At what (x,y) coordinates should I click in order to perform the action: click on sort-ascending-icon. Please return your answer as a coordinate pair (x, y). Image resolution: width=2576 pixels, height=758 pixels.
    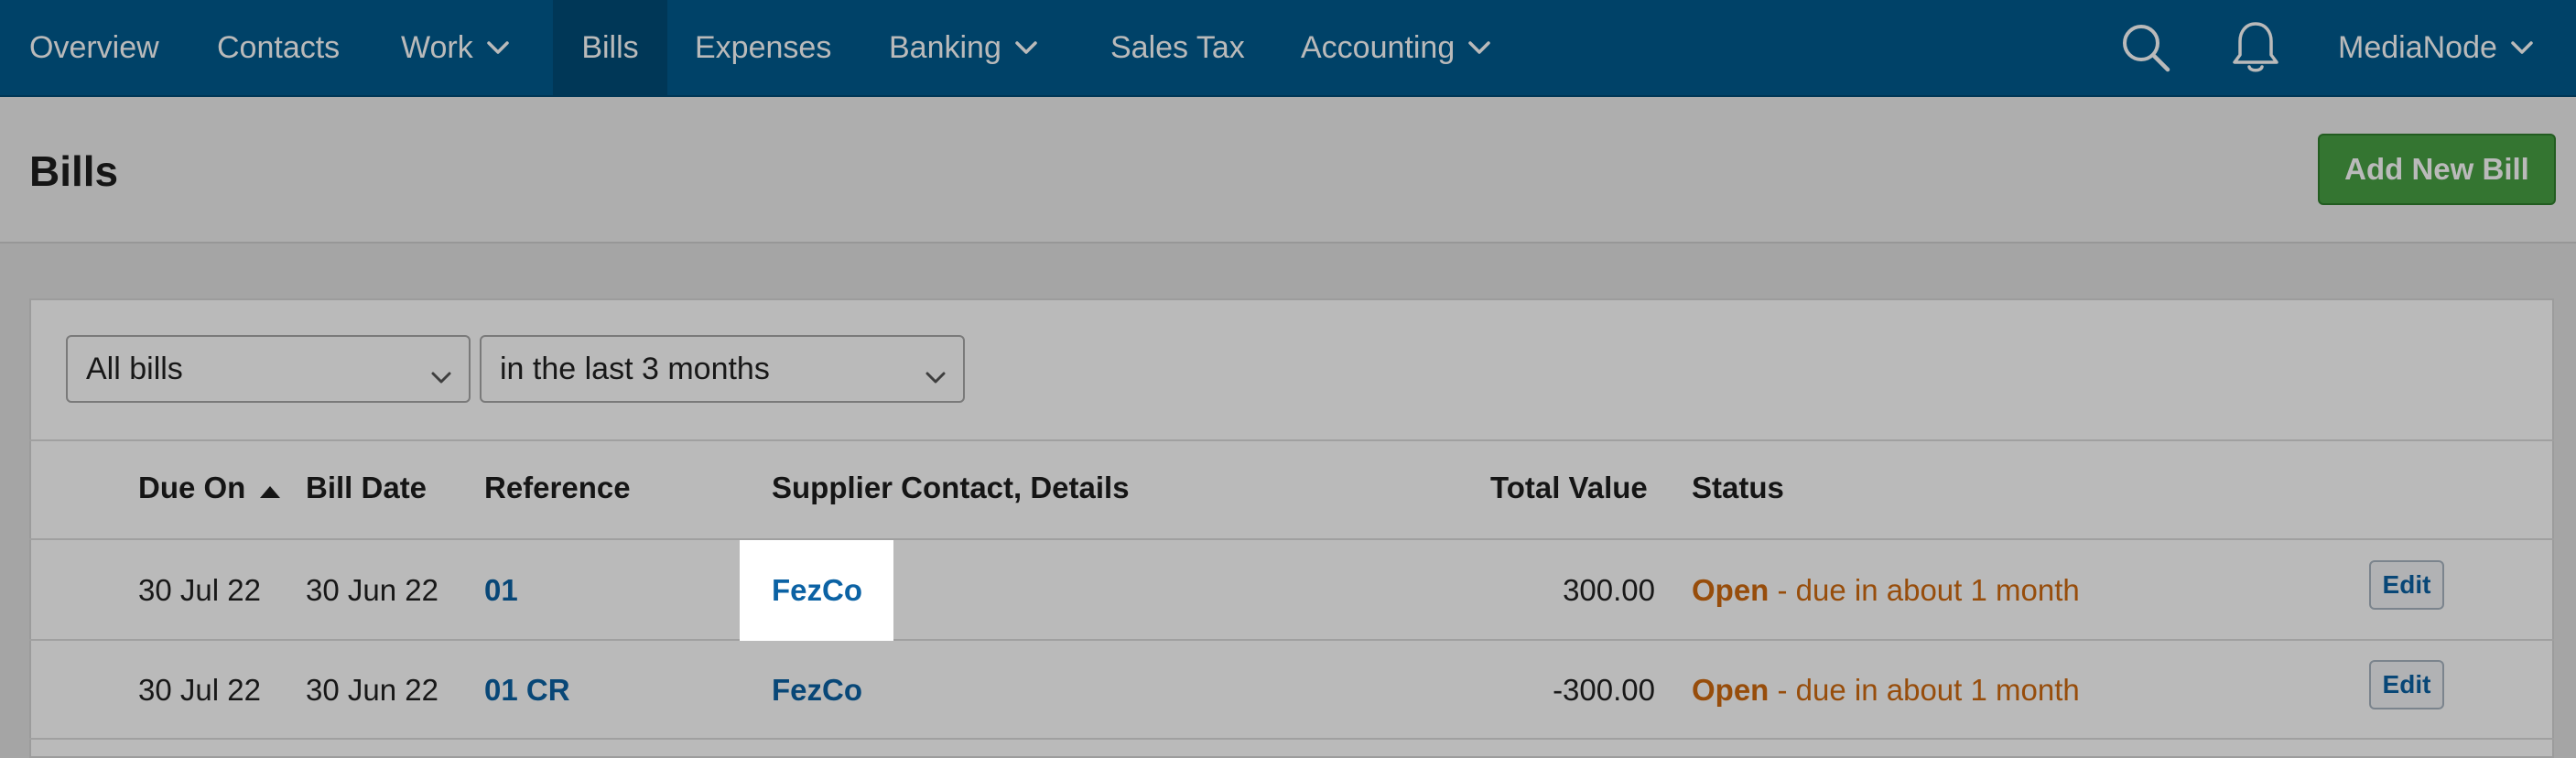
    Looking at the image, I should click on (270, 489).